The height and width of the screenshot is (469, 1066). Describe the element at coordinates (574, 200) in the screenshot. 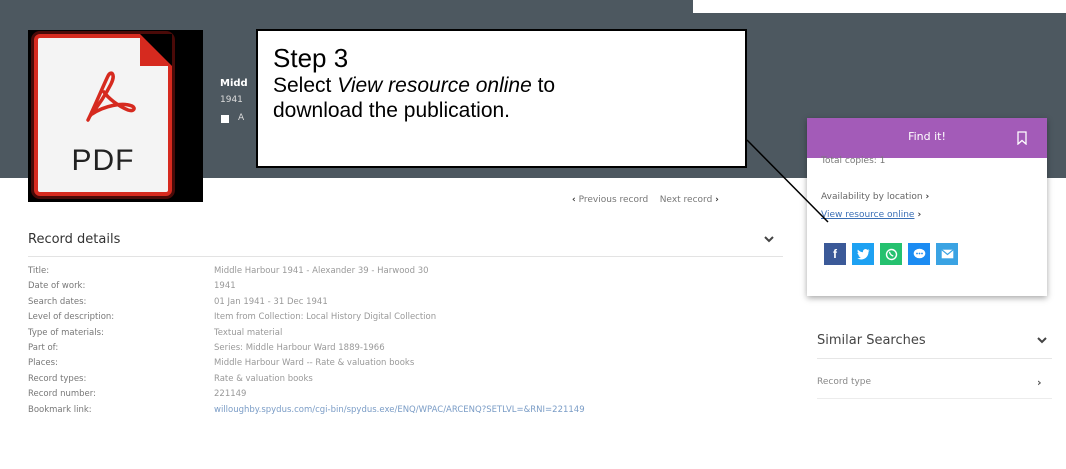

I see `chevron-left-icon: ‹` at that location.